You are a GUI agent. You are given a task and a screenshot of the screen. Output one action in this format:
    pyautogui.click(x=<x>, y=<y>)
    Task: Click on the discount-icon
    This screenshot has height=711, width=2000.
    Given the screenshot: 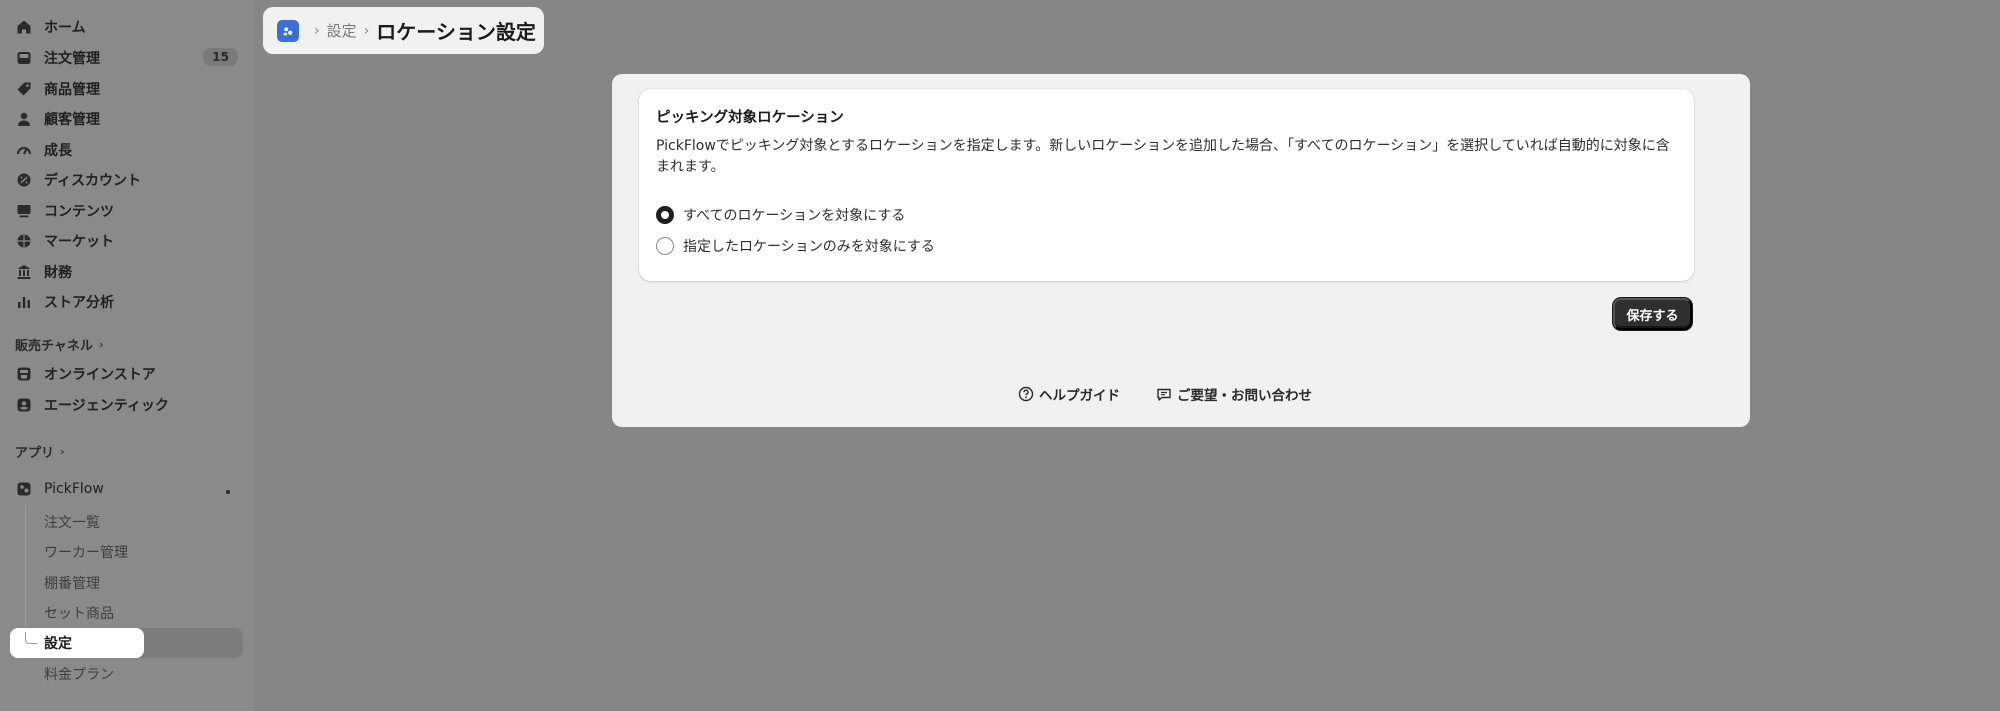 What is the action you would take?
    pyautogui.click(x=24, y=180)
    